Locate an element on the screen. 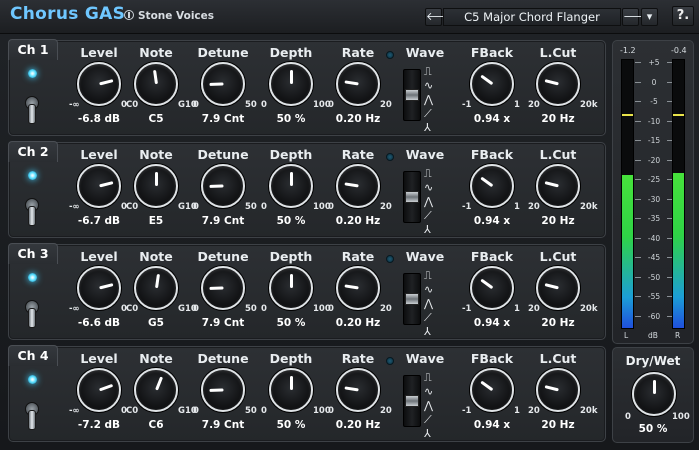 This screenshot has height=450, width=699. channel-tab: Ch 4 is located at coordinates (33, 355).